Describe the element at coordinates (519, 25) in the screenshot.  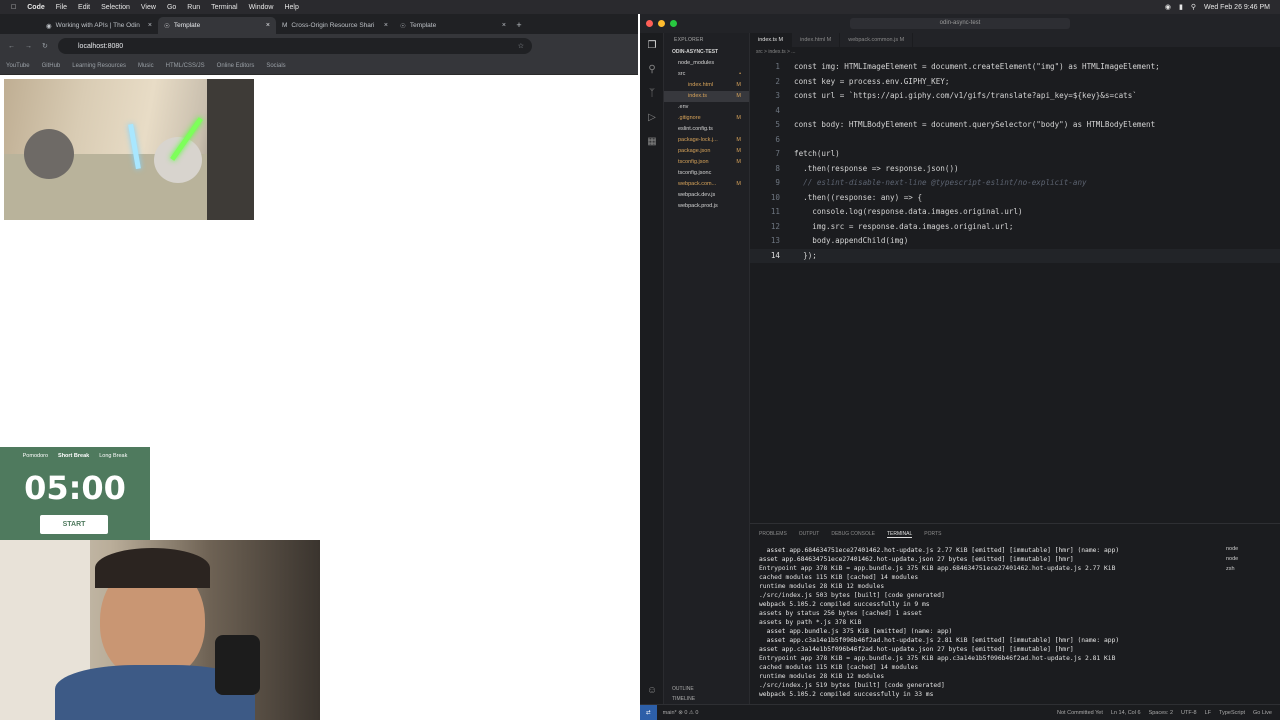
I see `new-tab-button: +` at that location.